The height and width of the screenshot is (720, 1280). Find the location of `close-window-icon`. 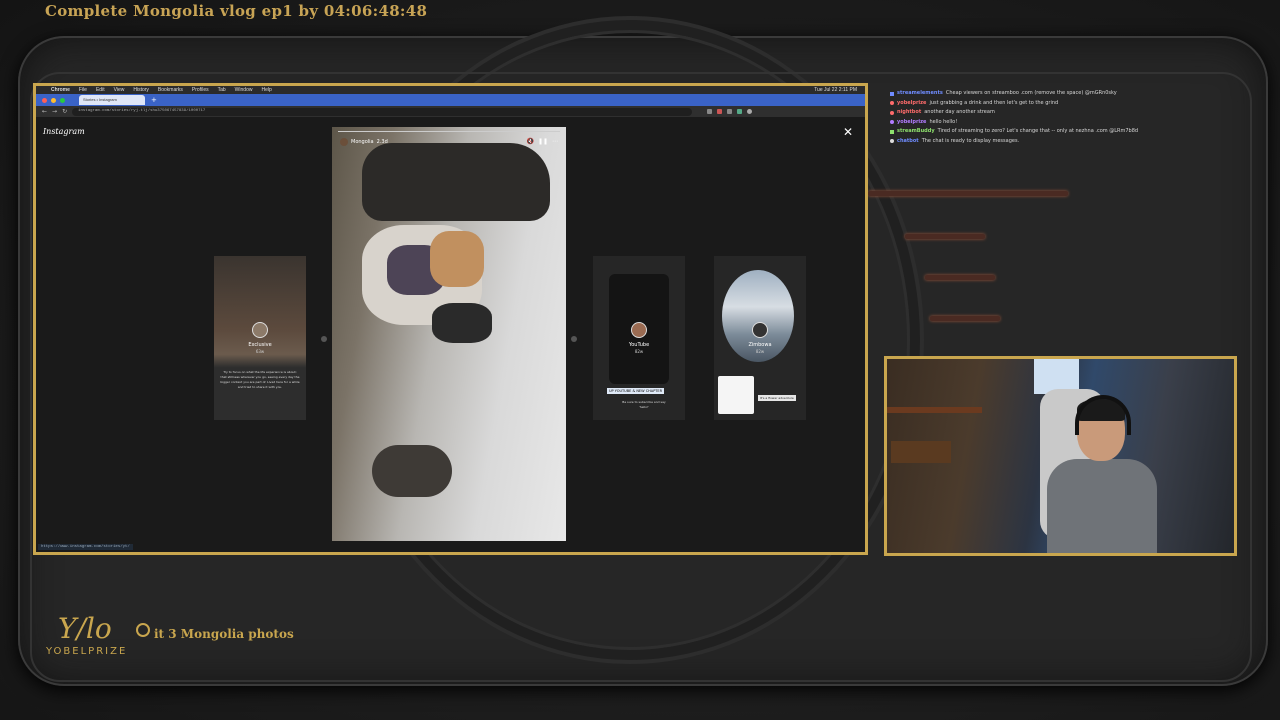

close-window-icon is located at coordinates (44, 100).